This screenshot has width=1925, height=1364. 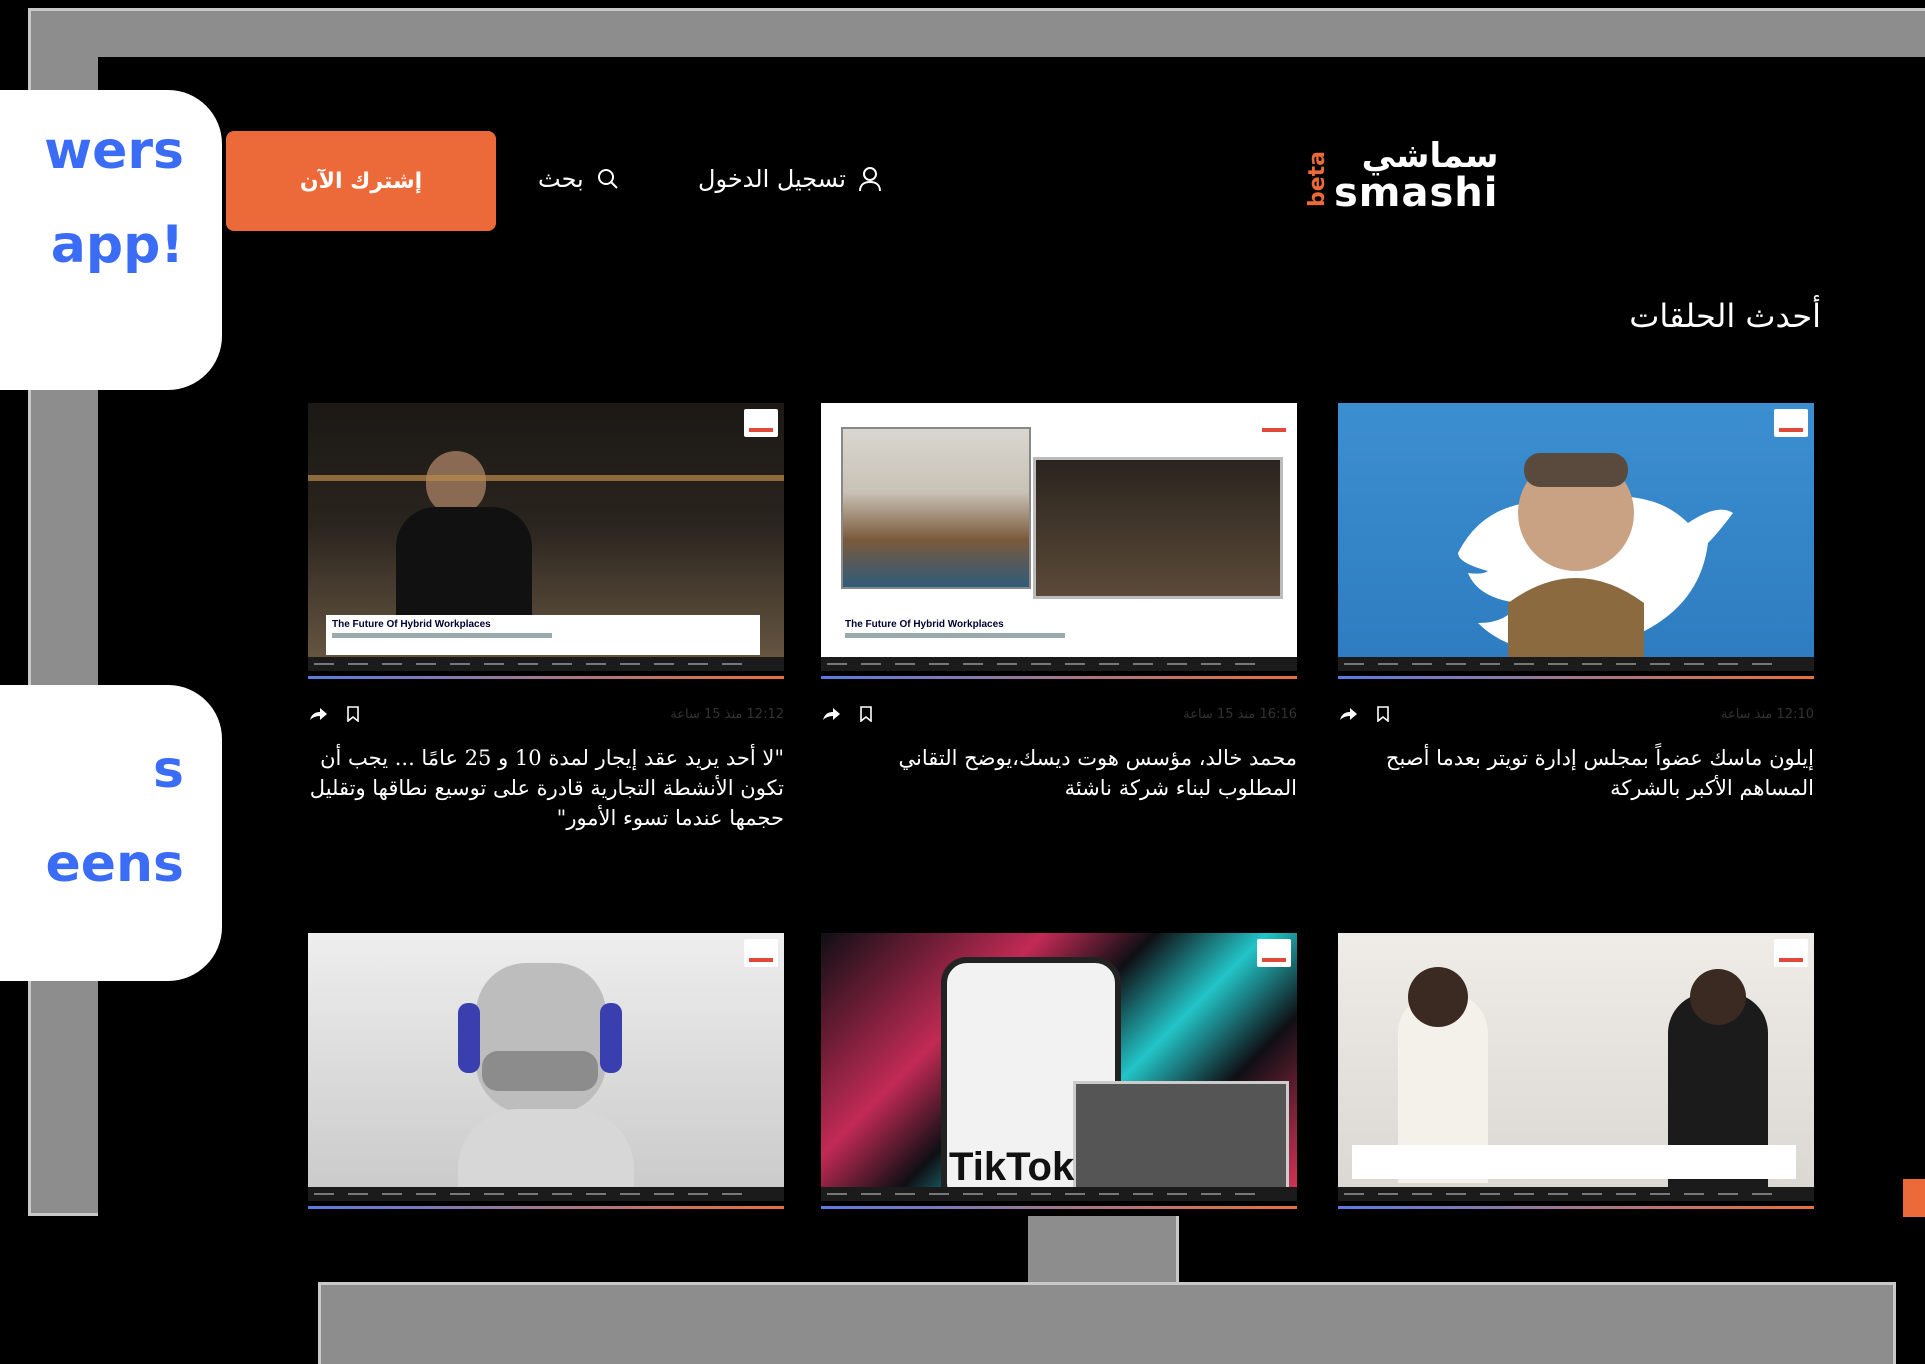 What do you see at coordinates (607, 179) in the screenshot?
I see `search-icon` at bounding box center [607, 179].